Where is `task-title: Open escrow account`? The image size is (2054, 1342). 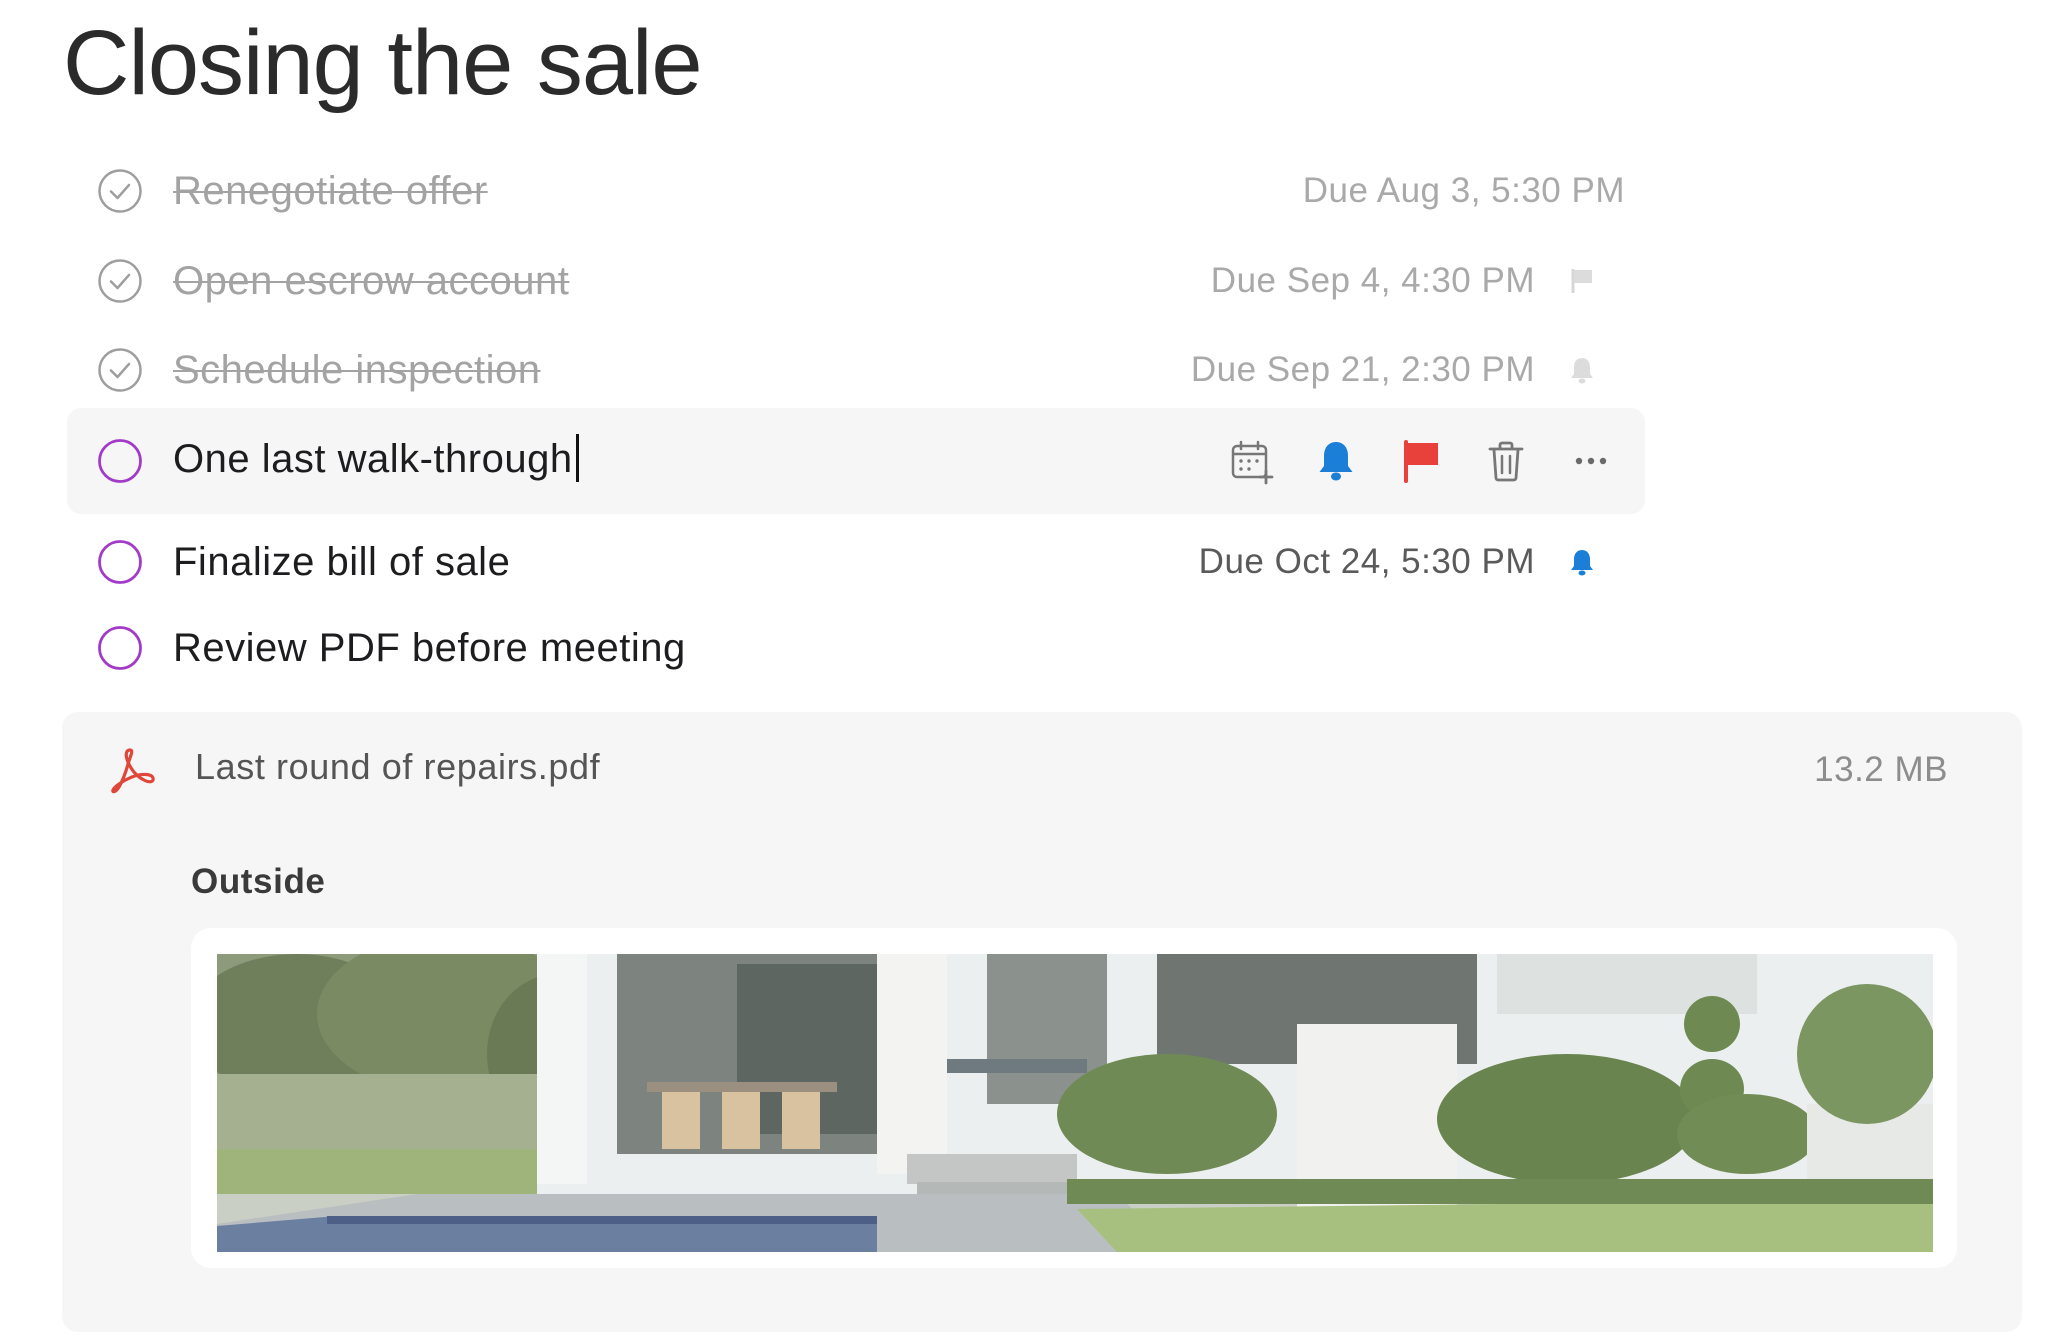 task-title: Open escrow account is located at coordinates (371, 281).